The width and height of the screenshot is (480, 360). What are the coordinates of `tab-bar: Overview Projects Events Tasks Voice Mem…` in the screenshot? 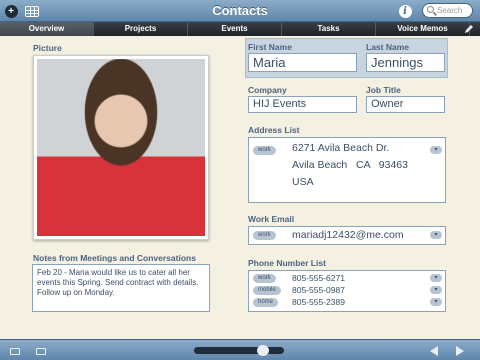 It's located at (240, 29).